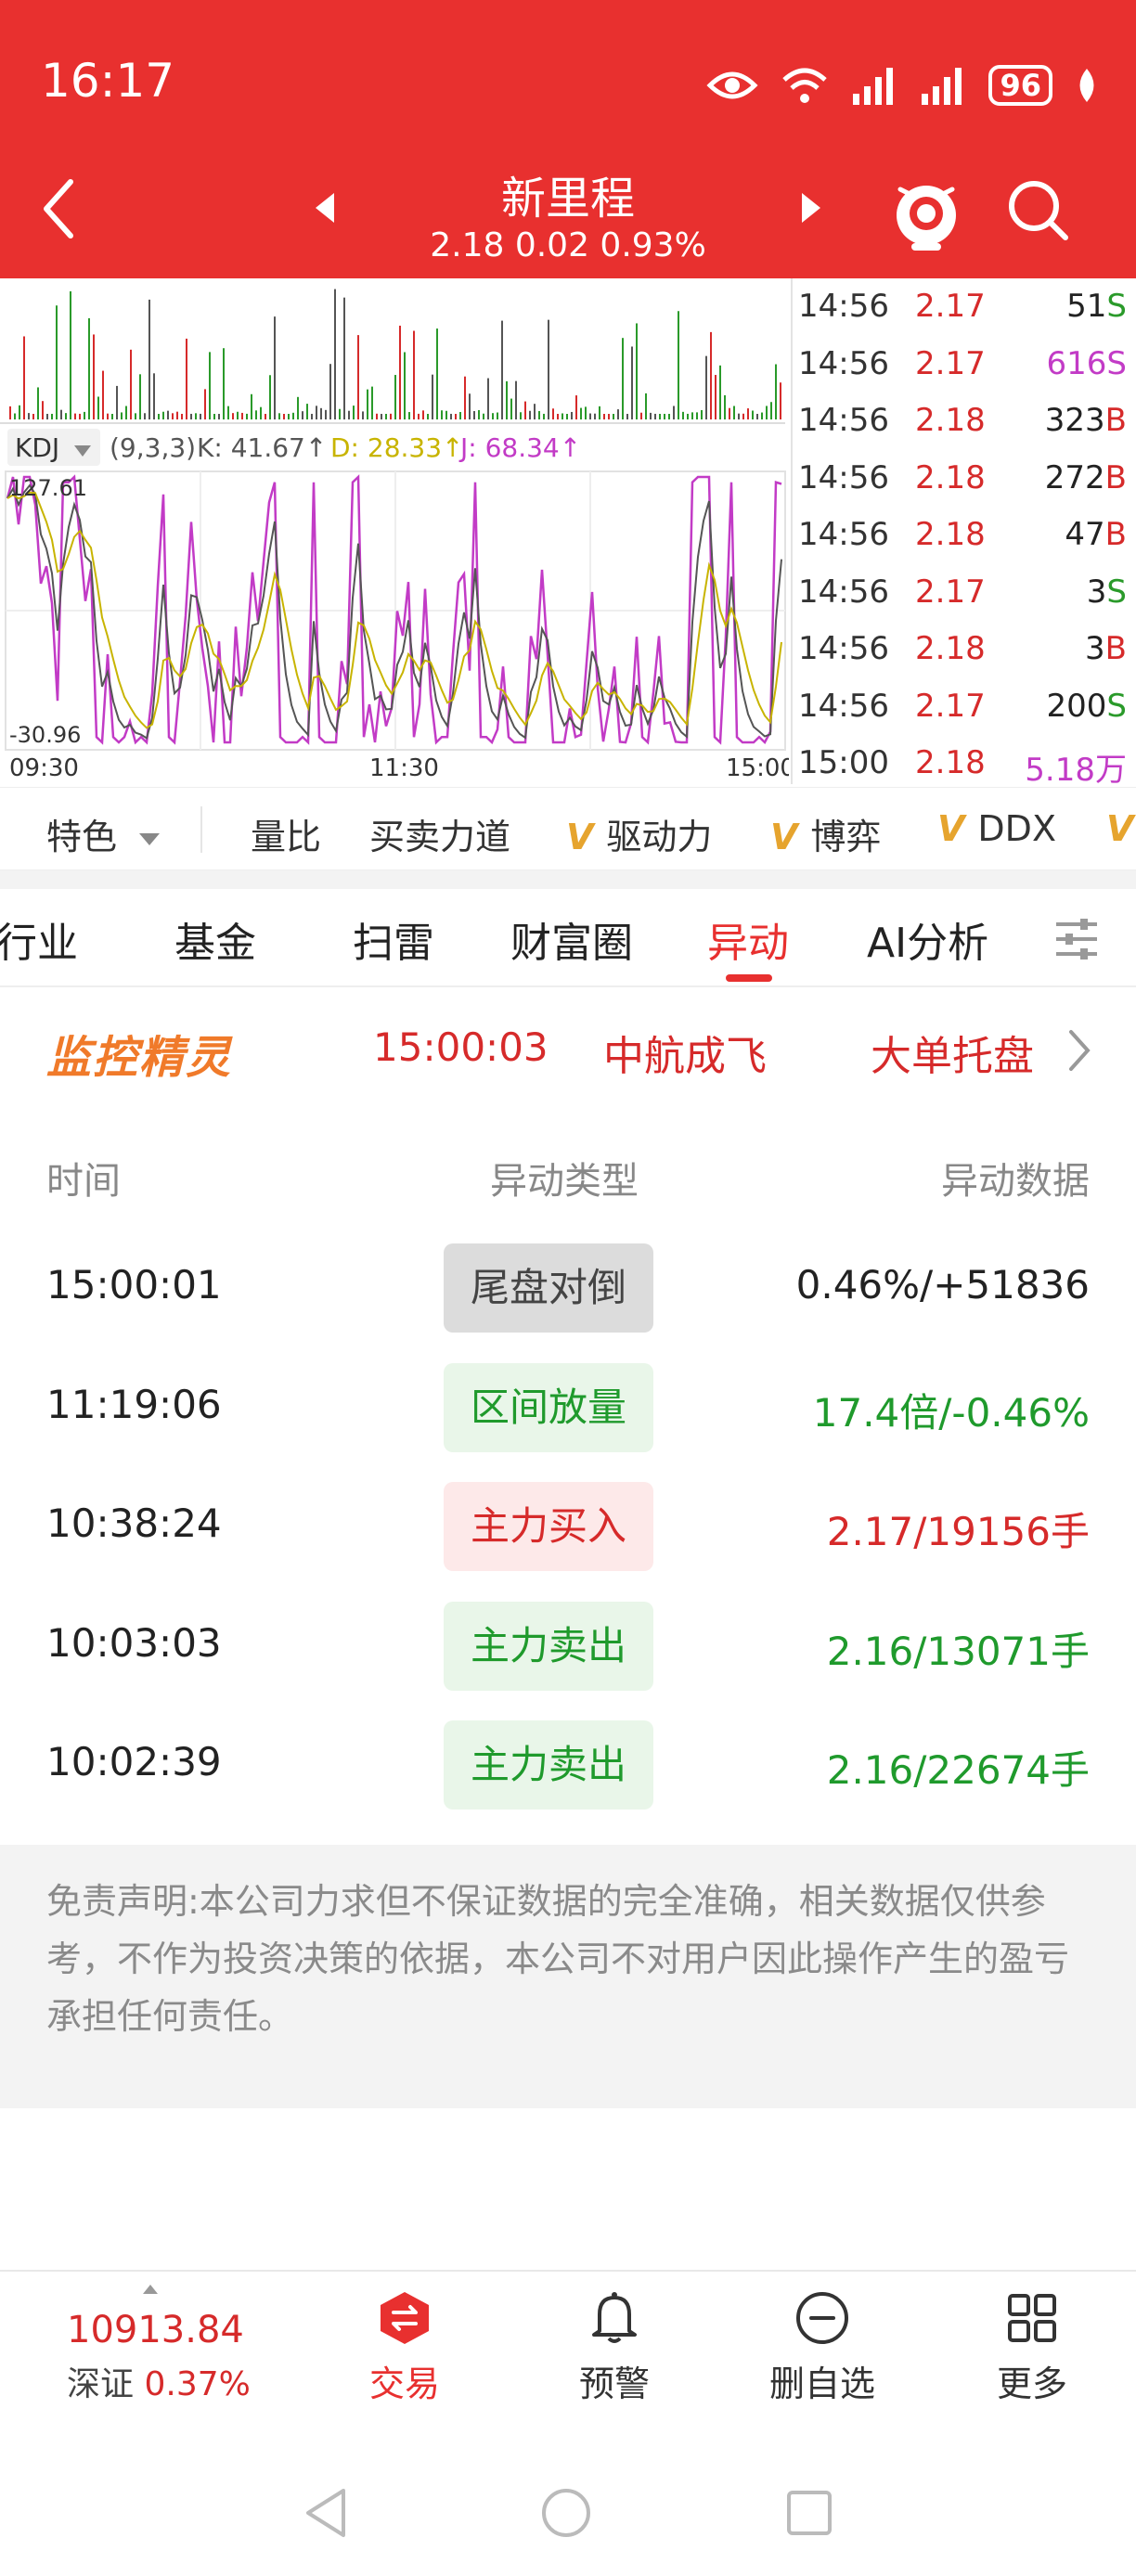 This screenshot has width=1136, height=2576. Describe the element at coordinates (964, 307) in the screenshot. I see `tick-row: 14:56 2.17 51S` at that location.